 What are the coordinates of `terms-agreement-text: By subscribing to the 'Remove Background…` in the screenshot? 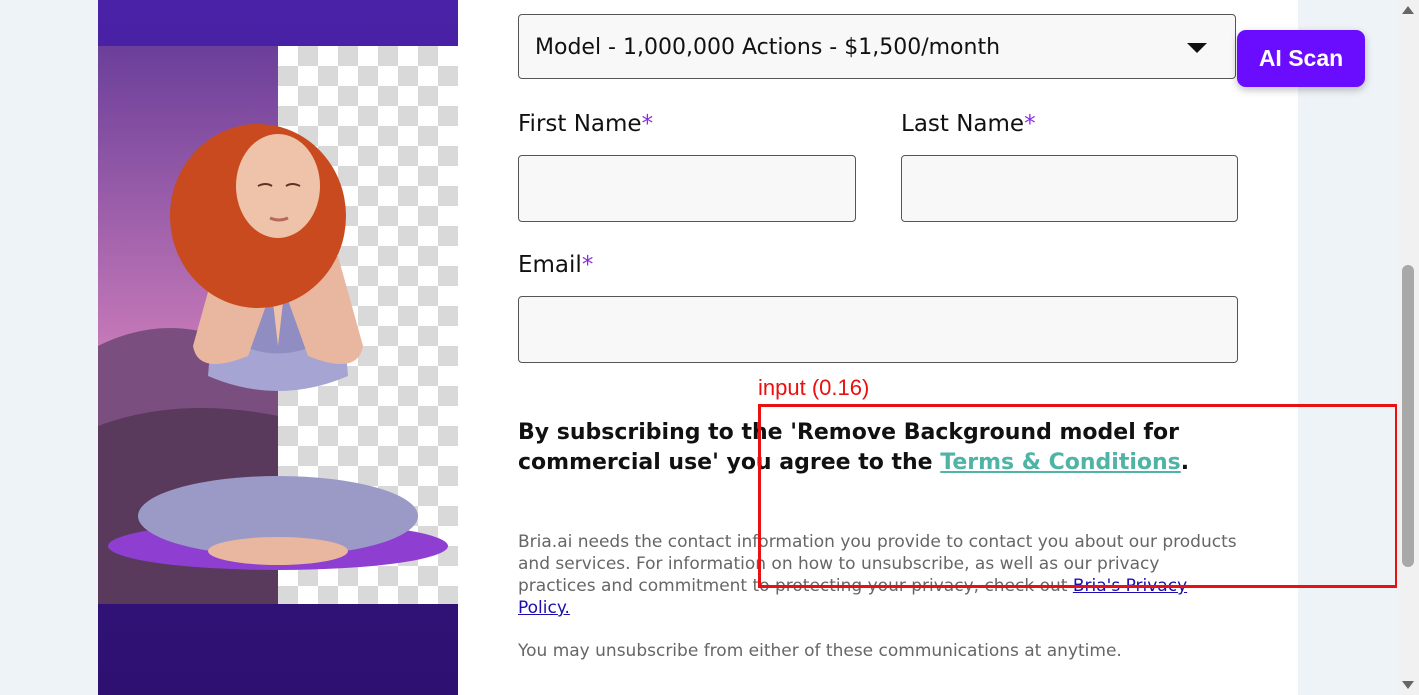 It's located at (854, 447).